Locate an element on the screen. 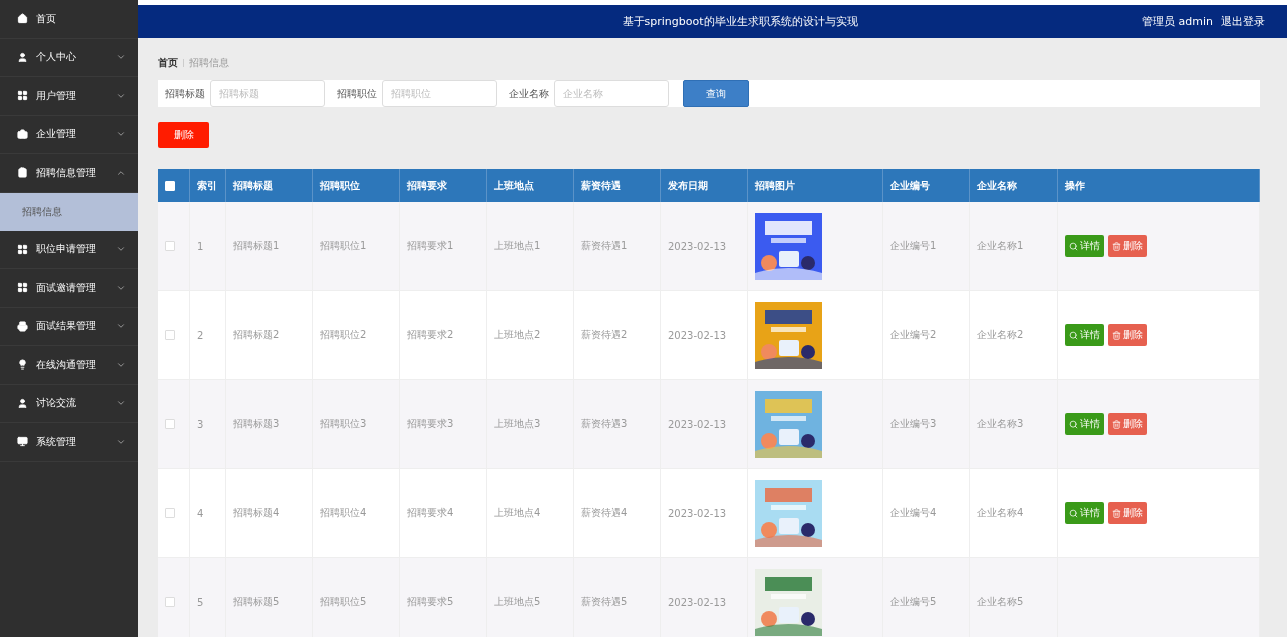 The height and width of the screenshot is (637, 1287). table-cell: 招聘标题2 is located at coordinates (269, 335).